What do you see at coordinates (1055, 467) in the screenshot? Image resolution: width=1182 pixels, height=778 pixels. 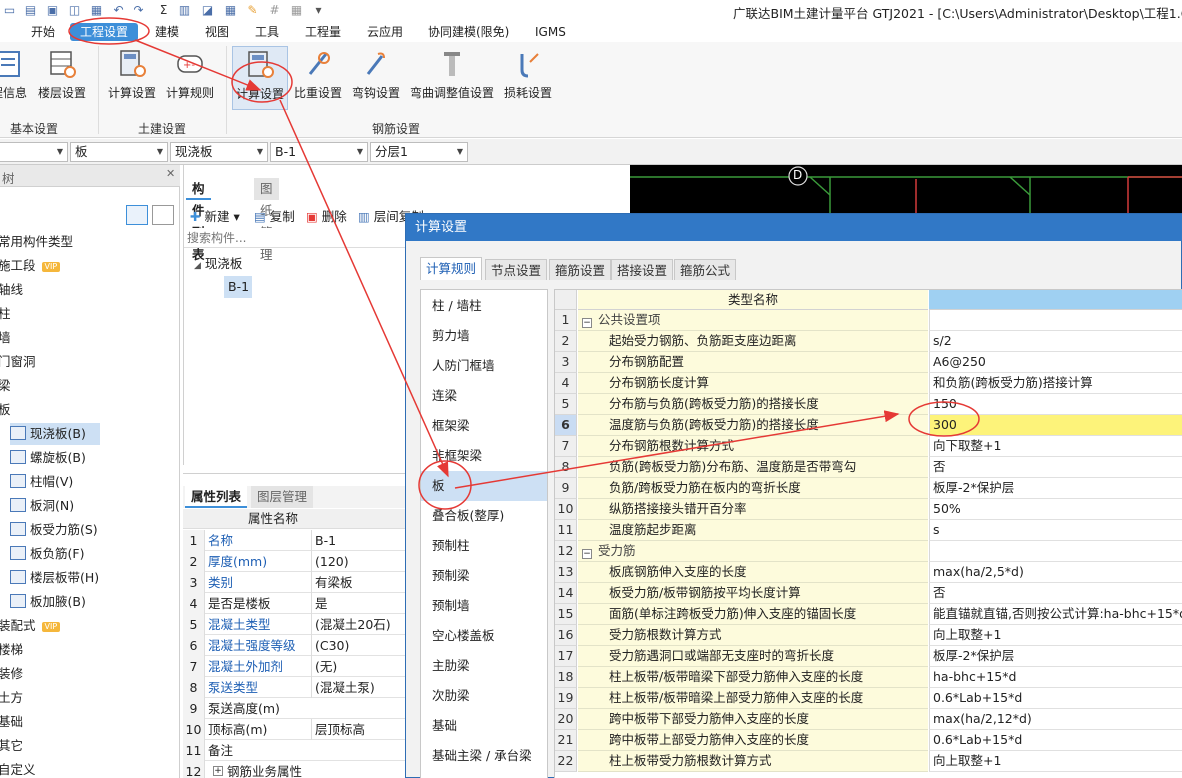 I see `setting-value: 否` at bounding box center [1055, 467].